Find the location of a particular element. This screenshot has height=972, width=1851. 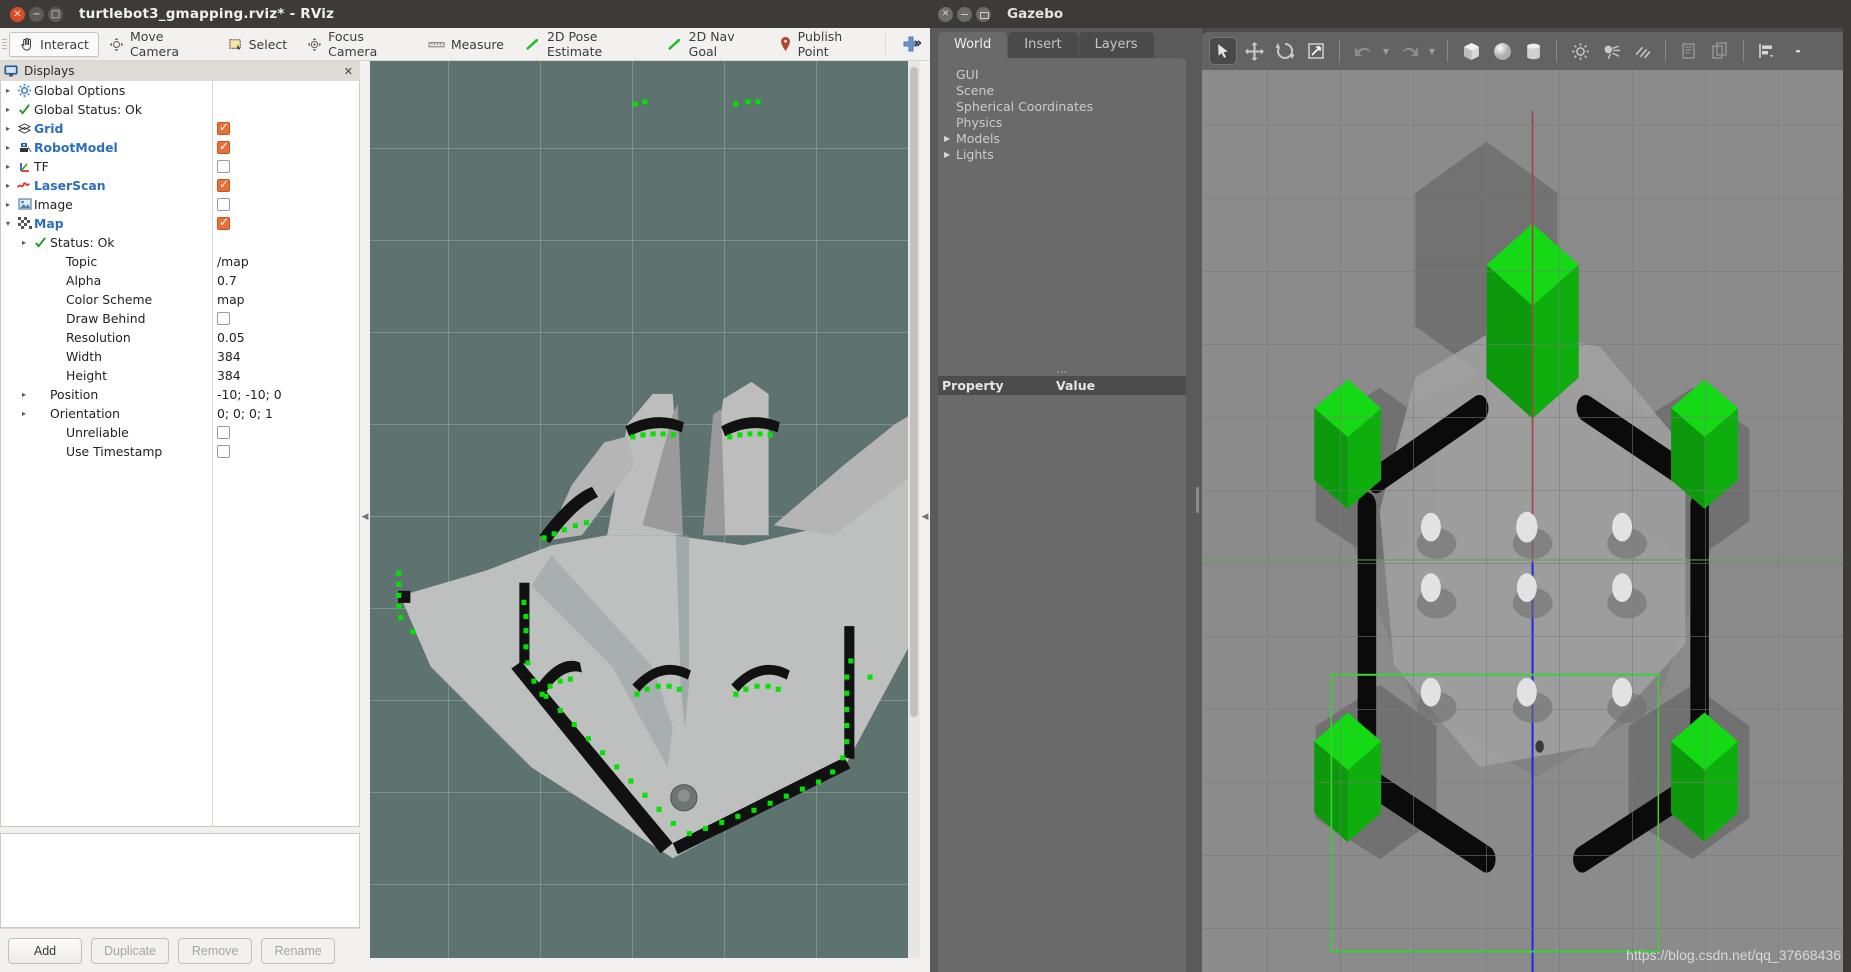

tool-2d-nav-goal: 2D Nav Goal is located at coordinates (712, 44).